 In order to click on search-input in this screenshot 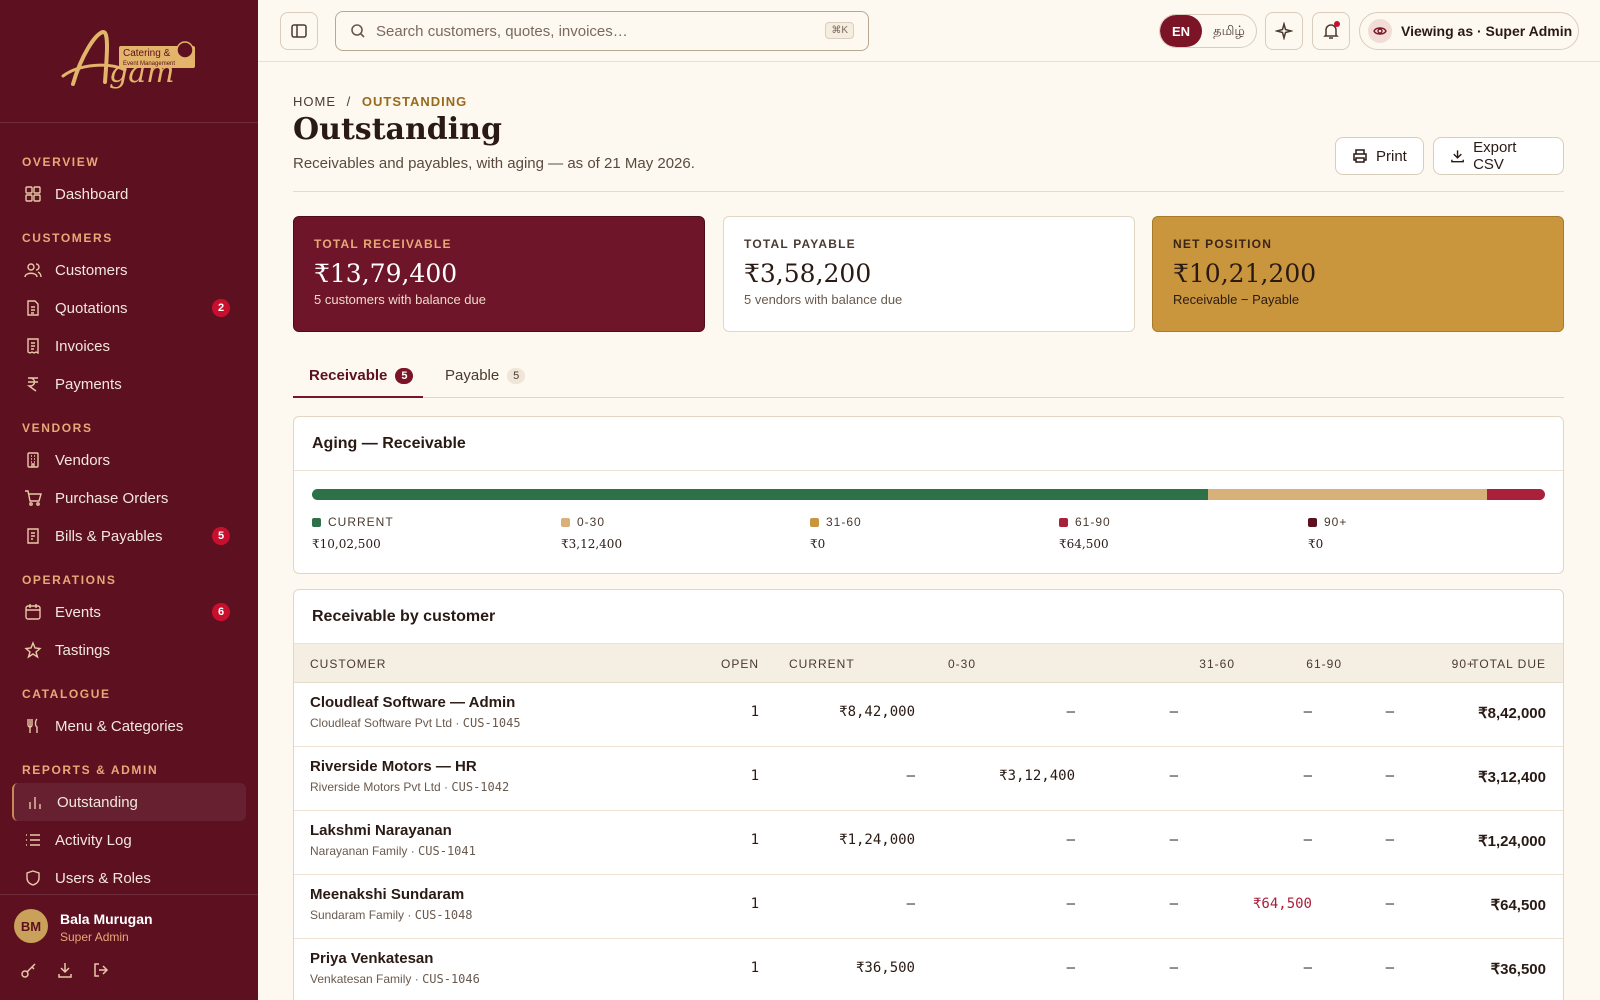, I will do `click(586, 31)`.